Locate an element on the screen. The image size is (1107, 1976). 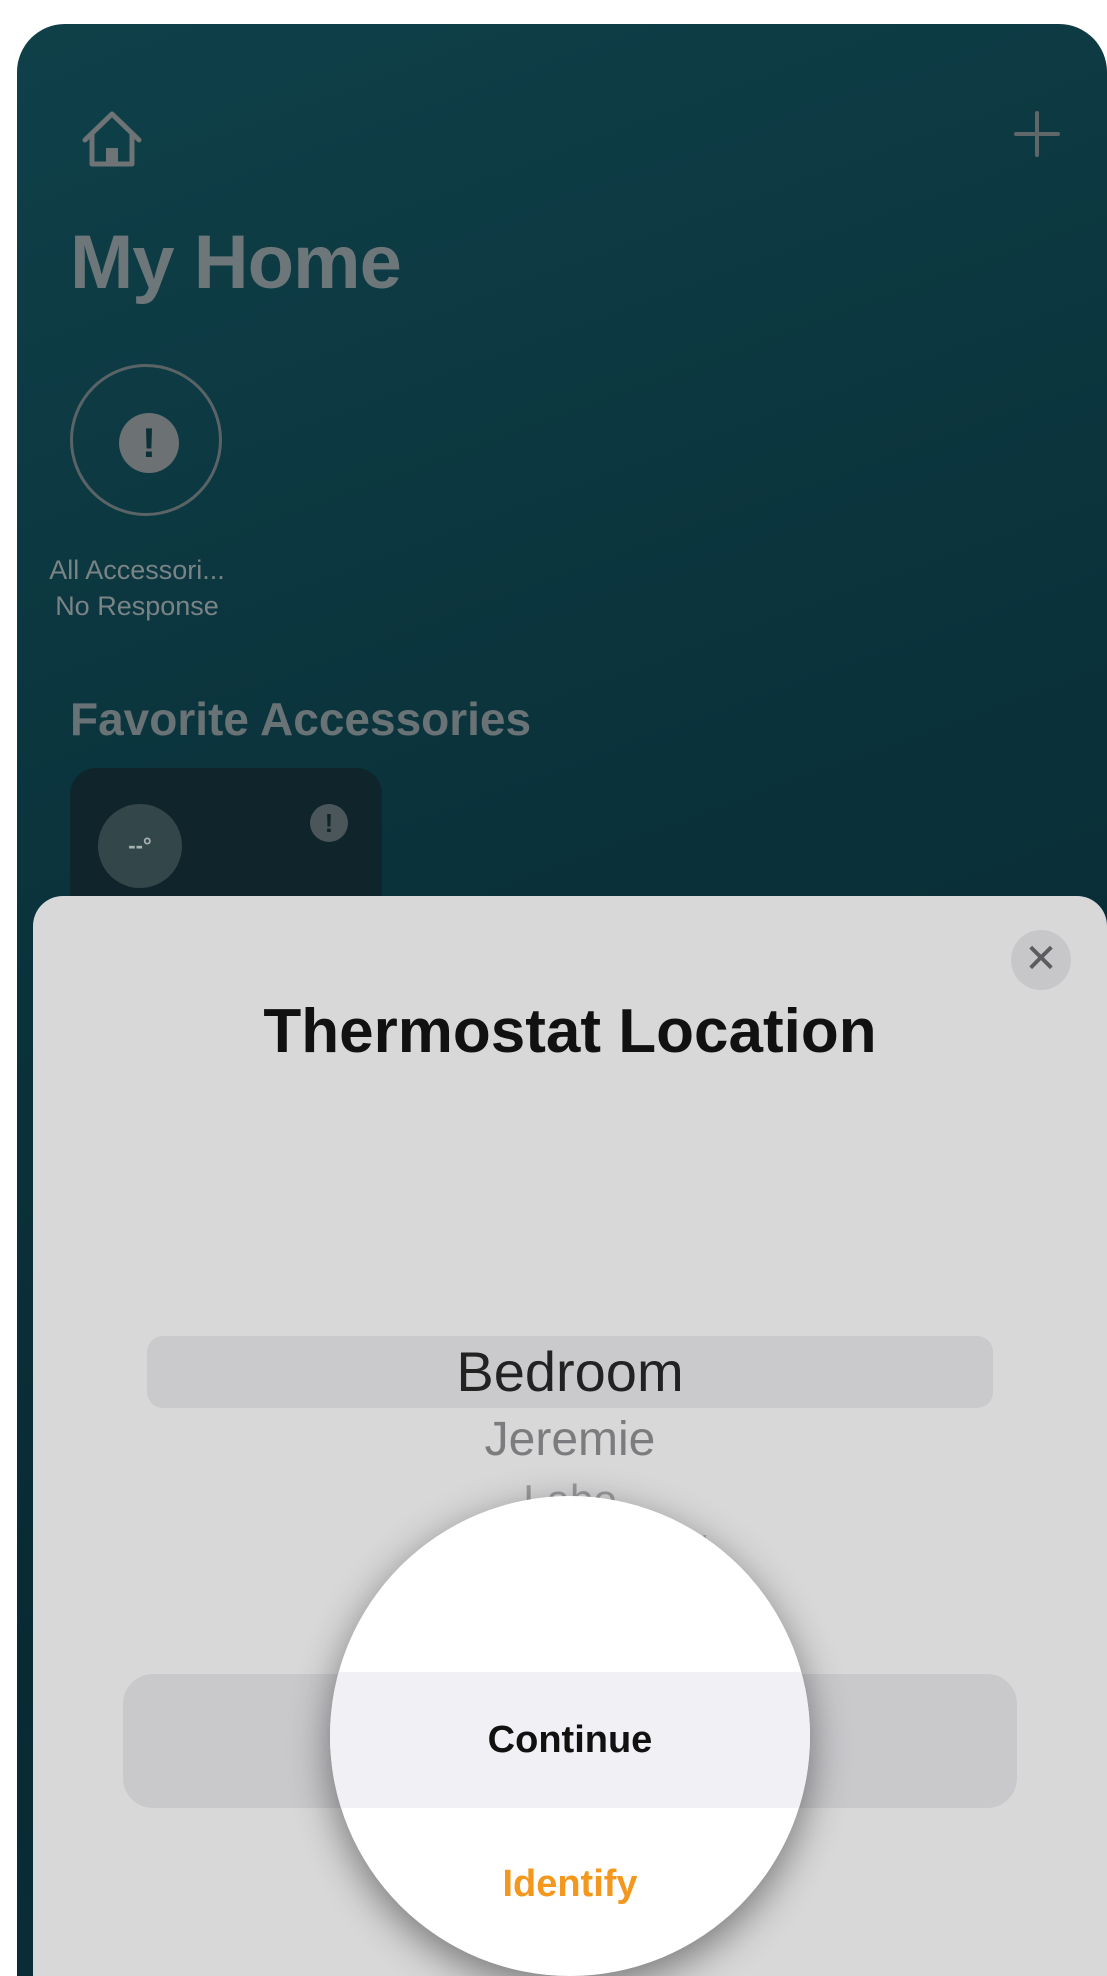
picker-option-selected: Bedroom is located at coordinates (570, 1372).